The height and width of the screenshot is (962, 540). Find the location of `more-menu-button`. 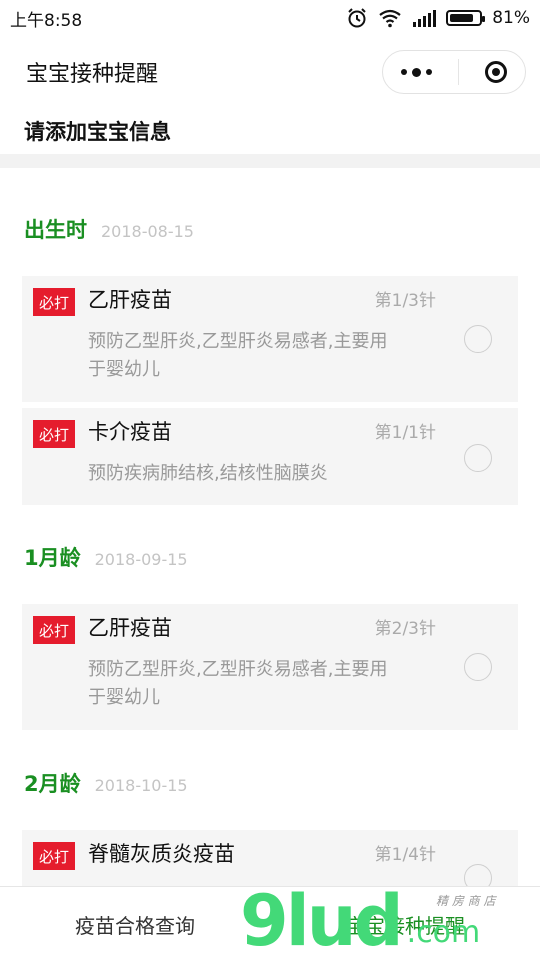

more-menu-button is located at coordinates (416, 72).